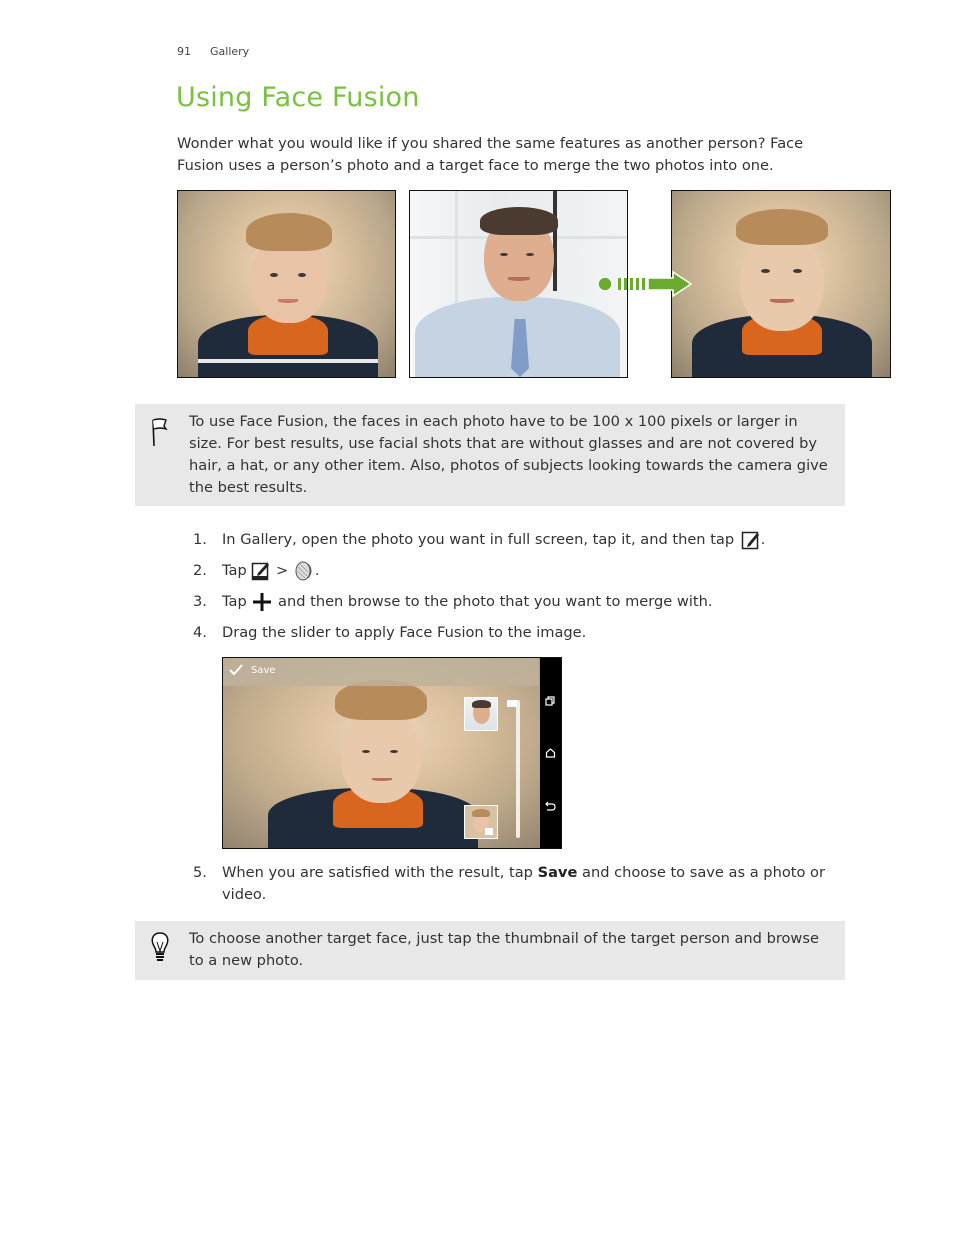  I want to click on step-number: 2., so click(200, 570).